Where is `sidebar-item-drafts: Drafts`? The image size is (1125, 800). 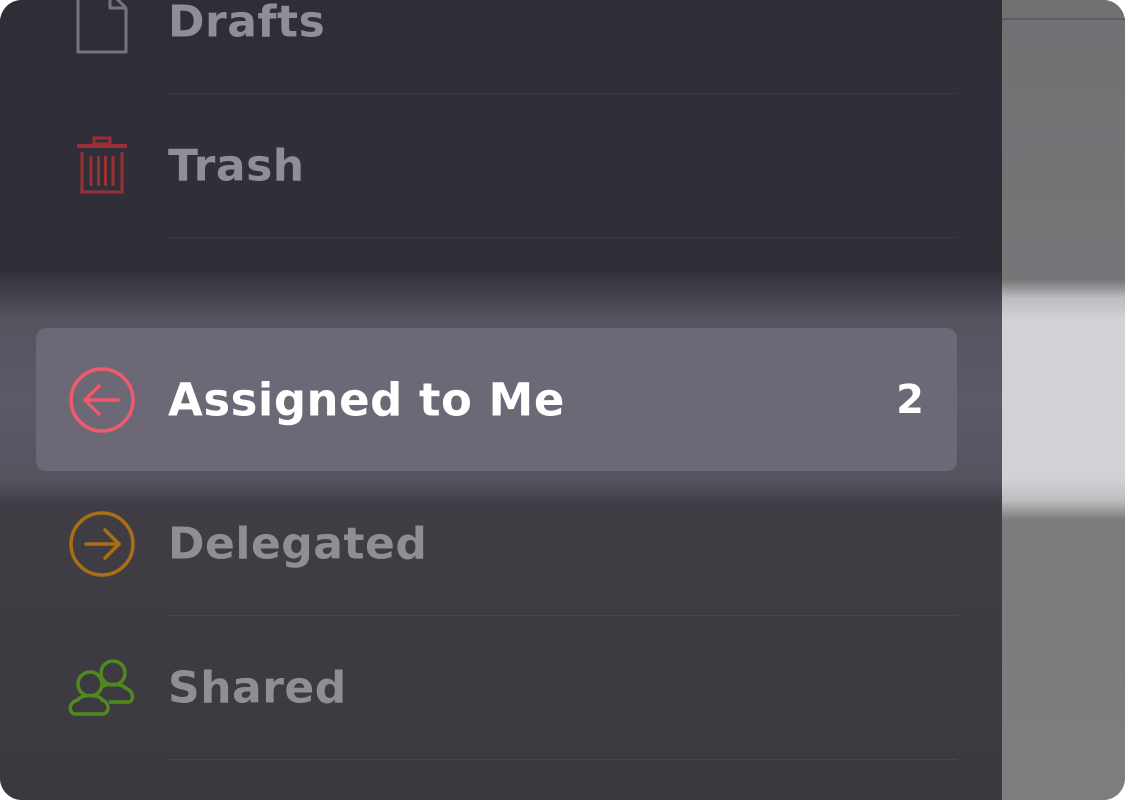 sidebar-item-drafts: Drafts is located at coordinates (501, 47).